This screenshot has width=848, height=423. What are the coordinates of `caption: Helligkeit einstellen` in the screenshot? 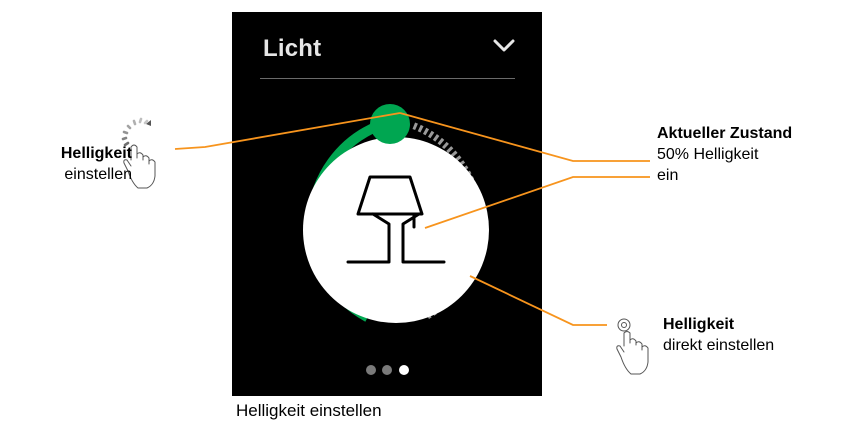 It's located at (309, 410).